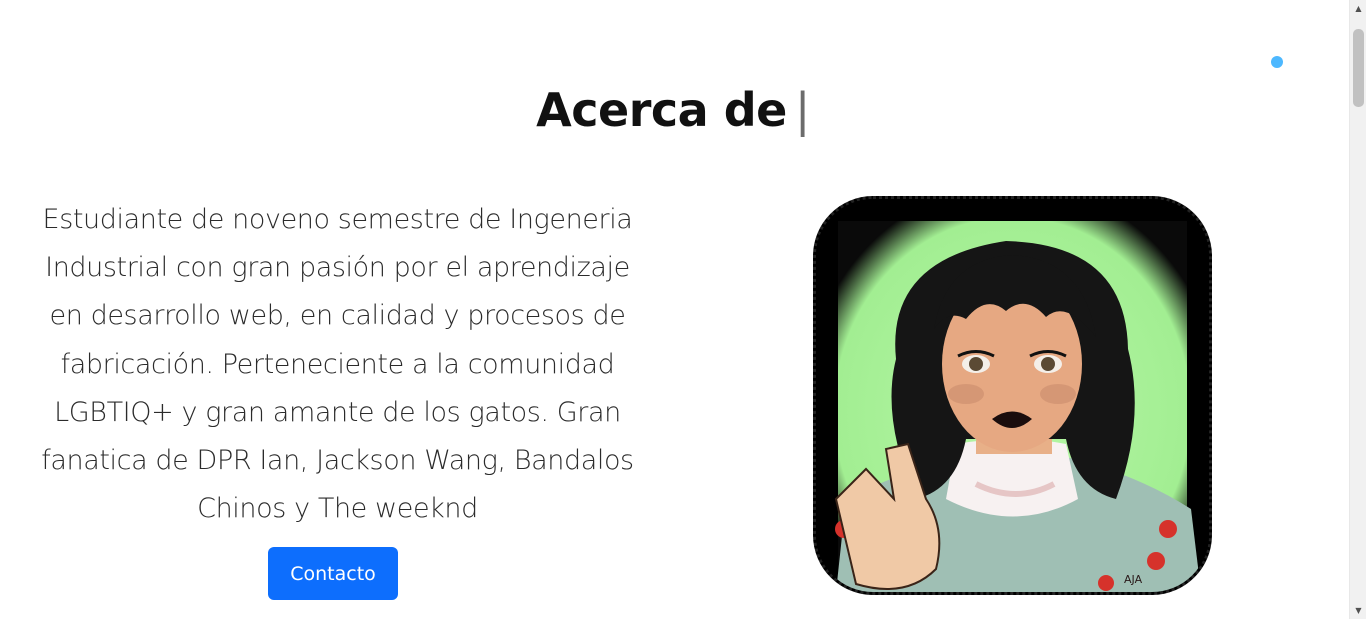 This screenshot has height=619, width=1366. Describe the element at coordinates (1358, 8) in the screenshot. I see `scroll-up-icon: ▲` at that location.